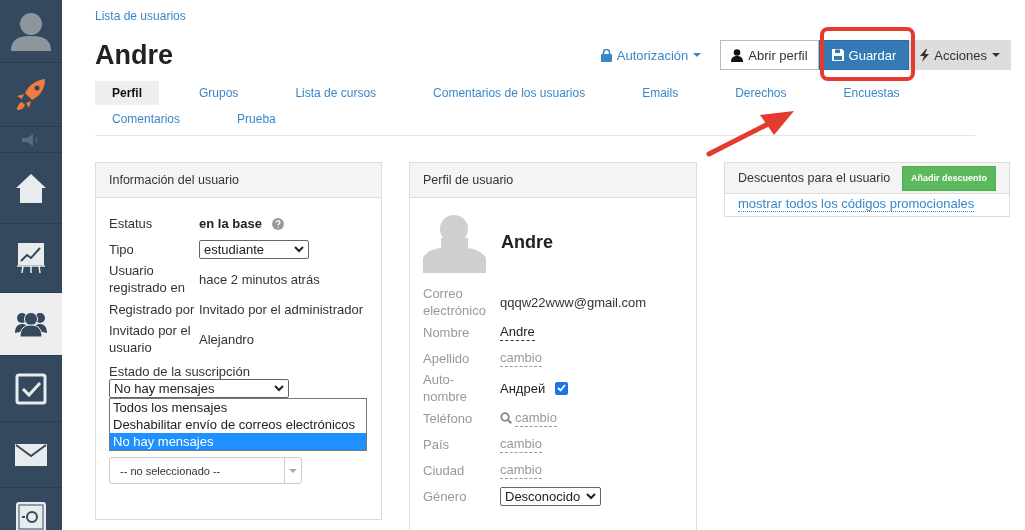 This screenshot has height=530, width=1025. What do you see at coordinates (131, 223) in the screenshot?
I see `field-label: Estatus` at bounding box center [131, 223].